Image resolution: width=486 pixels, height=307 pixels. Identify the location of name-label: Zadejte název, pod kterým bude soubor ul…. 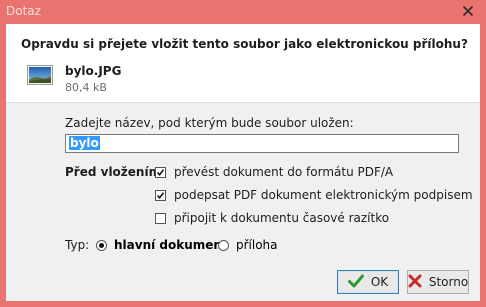
(209, 123).